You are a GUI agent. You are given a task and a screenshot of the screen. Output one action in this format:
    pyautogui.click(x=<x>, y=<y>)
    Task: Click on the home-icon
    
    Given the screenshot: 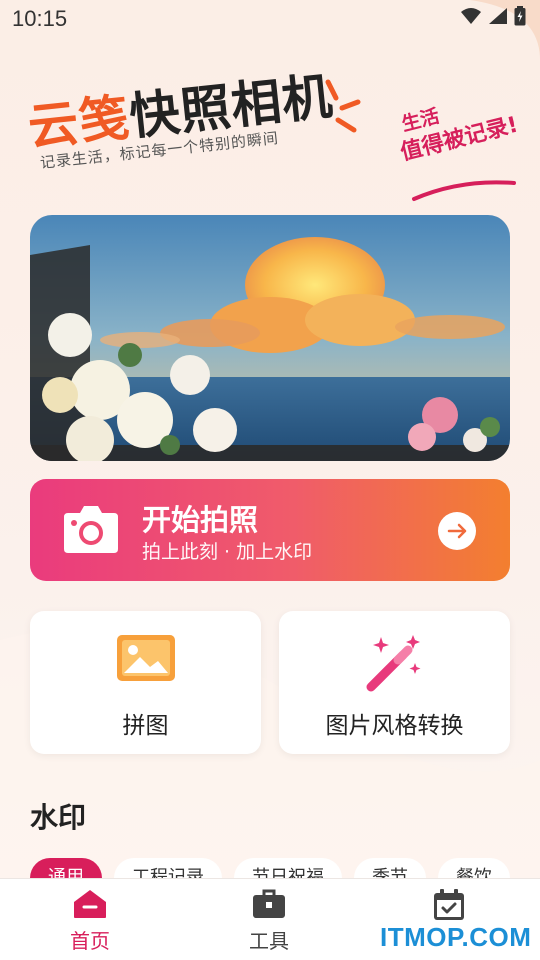 What is the action you would take?
    pyautogui.click(x=90, y=904)
    